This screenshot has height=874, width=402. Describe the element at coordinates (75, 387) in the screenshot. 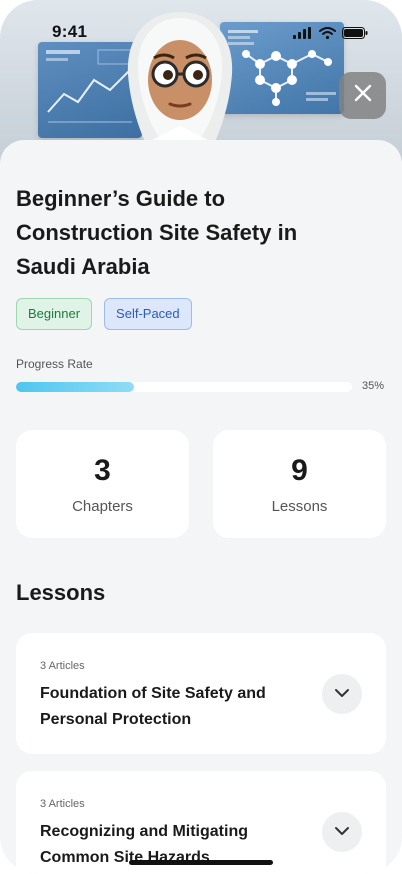

I see `progress-fill` at that location.